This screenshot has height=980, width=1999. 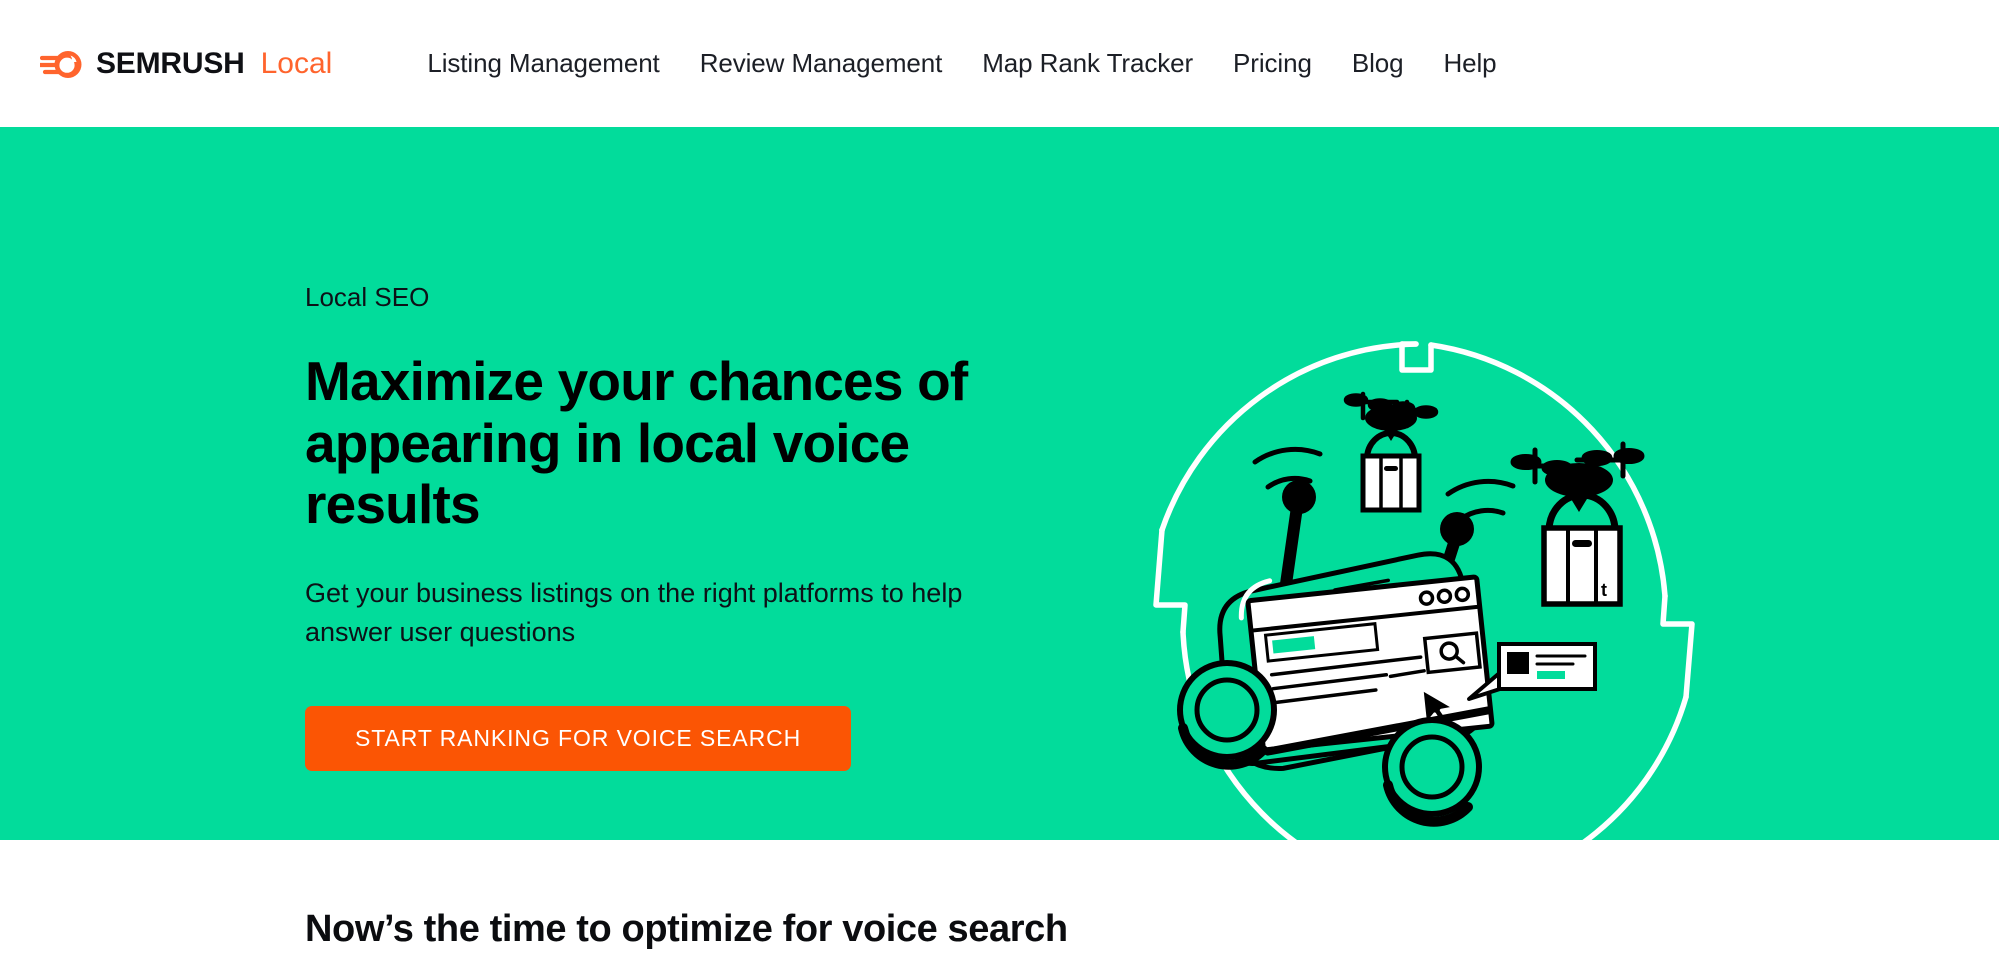 I want to click on antenna-left, so click(x=1298, y=535).